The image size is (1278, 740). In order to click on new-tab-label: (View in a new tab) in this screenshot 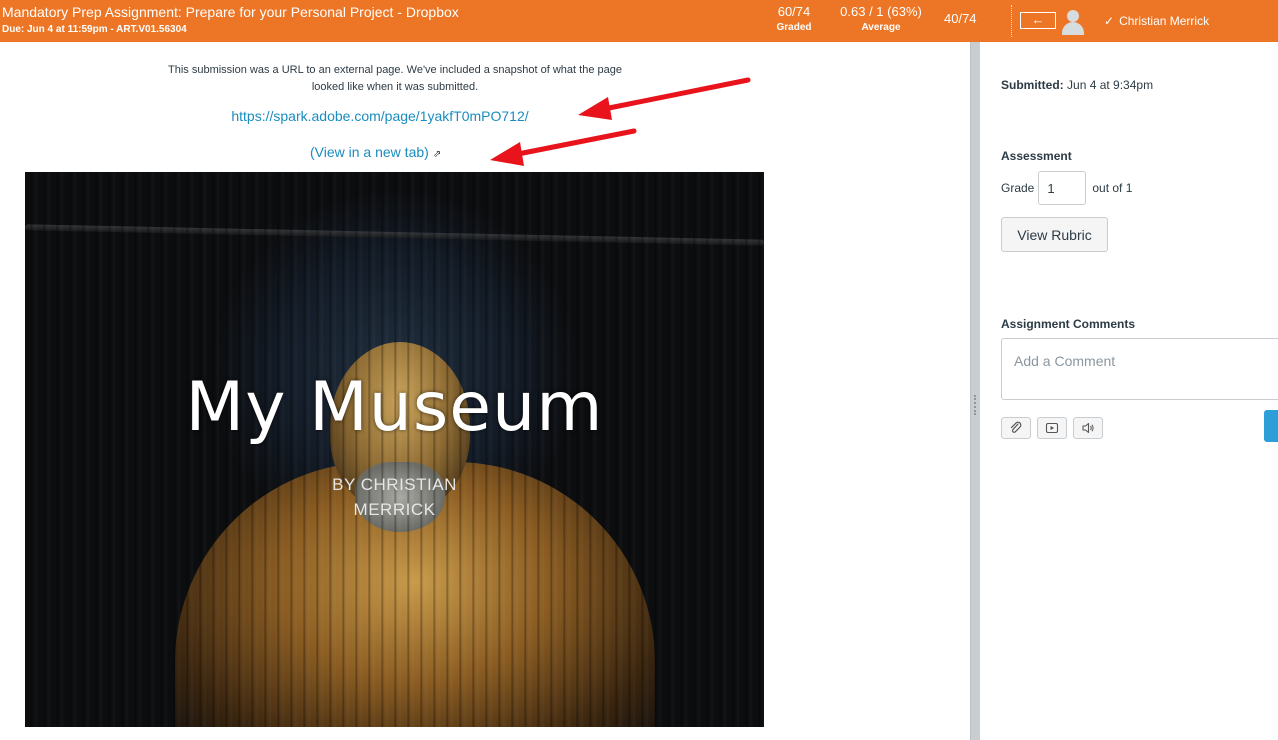, I will do `click(369, 152)`.